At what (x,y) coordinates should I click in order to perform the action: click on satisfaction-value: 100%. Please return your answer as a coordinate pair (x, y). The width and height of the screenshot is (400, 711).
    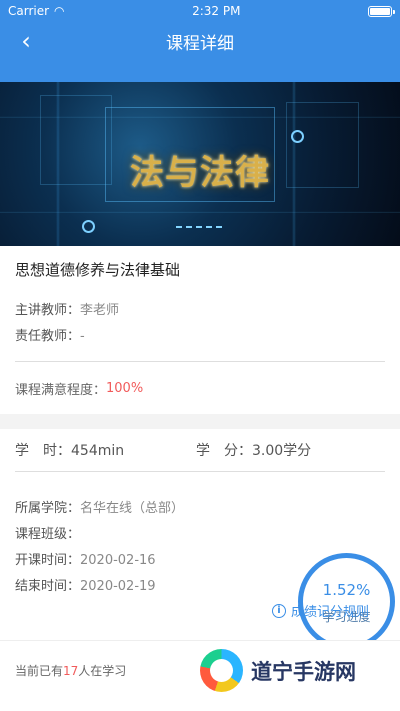
    Looking at the image, I should click on (125, 388).